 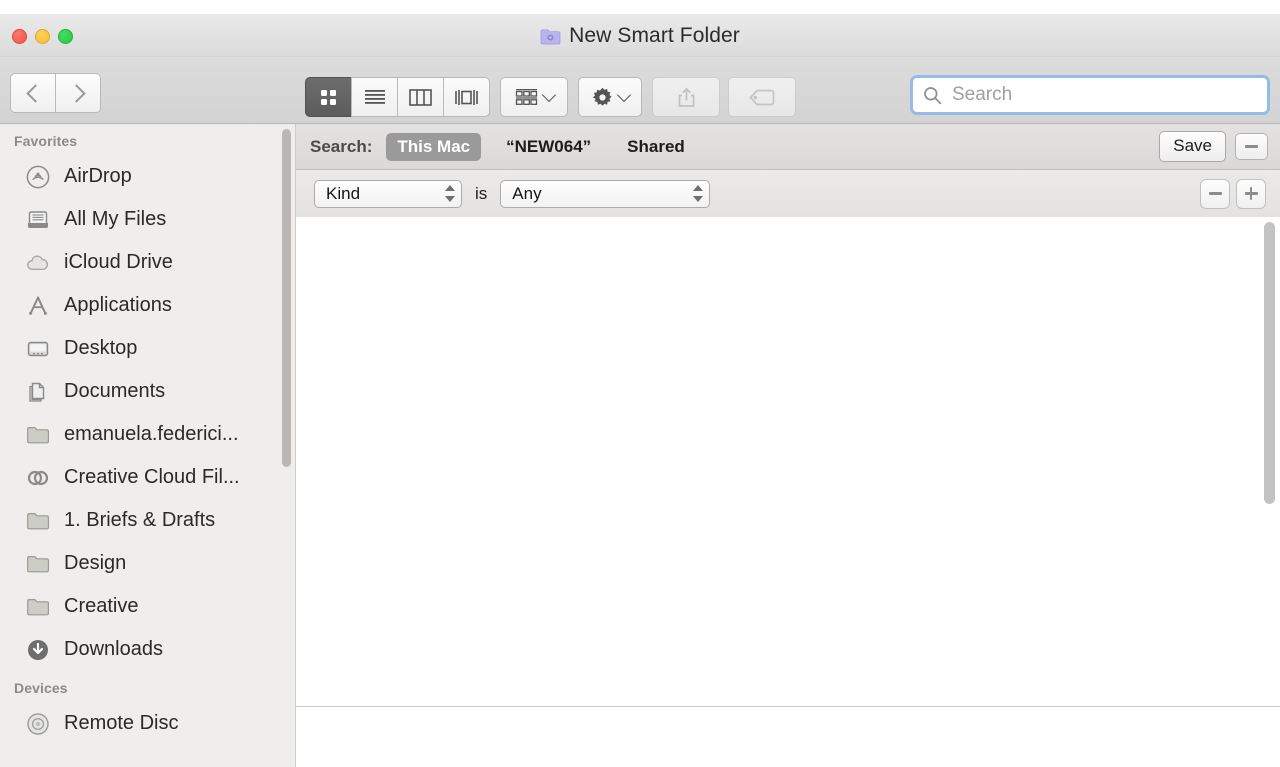 I want to click on view-mode-buttons, so click(x=397, y=97).